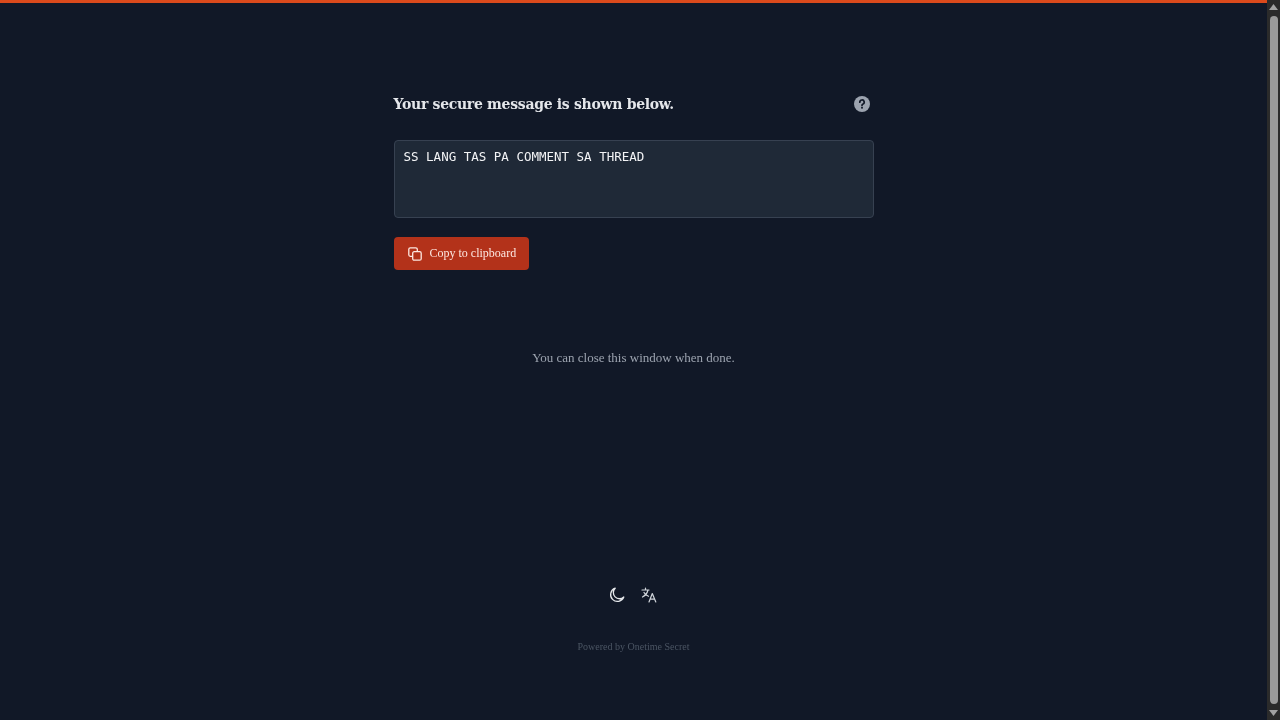 The width and height of the screenshot is (1280, 720). Describe the element at coordinates (633, 179) in the screenshot. I see `secret-message-field: SS LANG TAS PA COMMENT SA THREAD` at that location.